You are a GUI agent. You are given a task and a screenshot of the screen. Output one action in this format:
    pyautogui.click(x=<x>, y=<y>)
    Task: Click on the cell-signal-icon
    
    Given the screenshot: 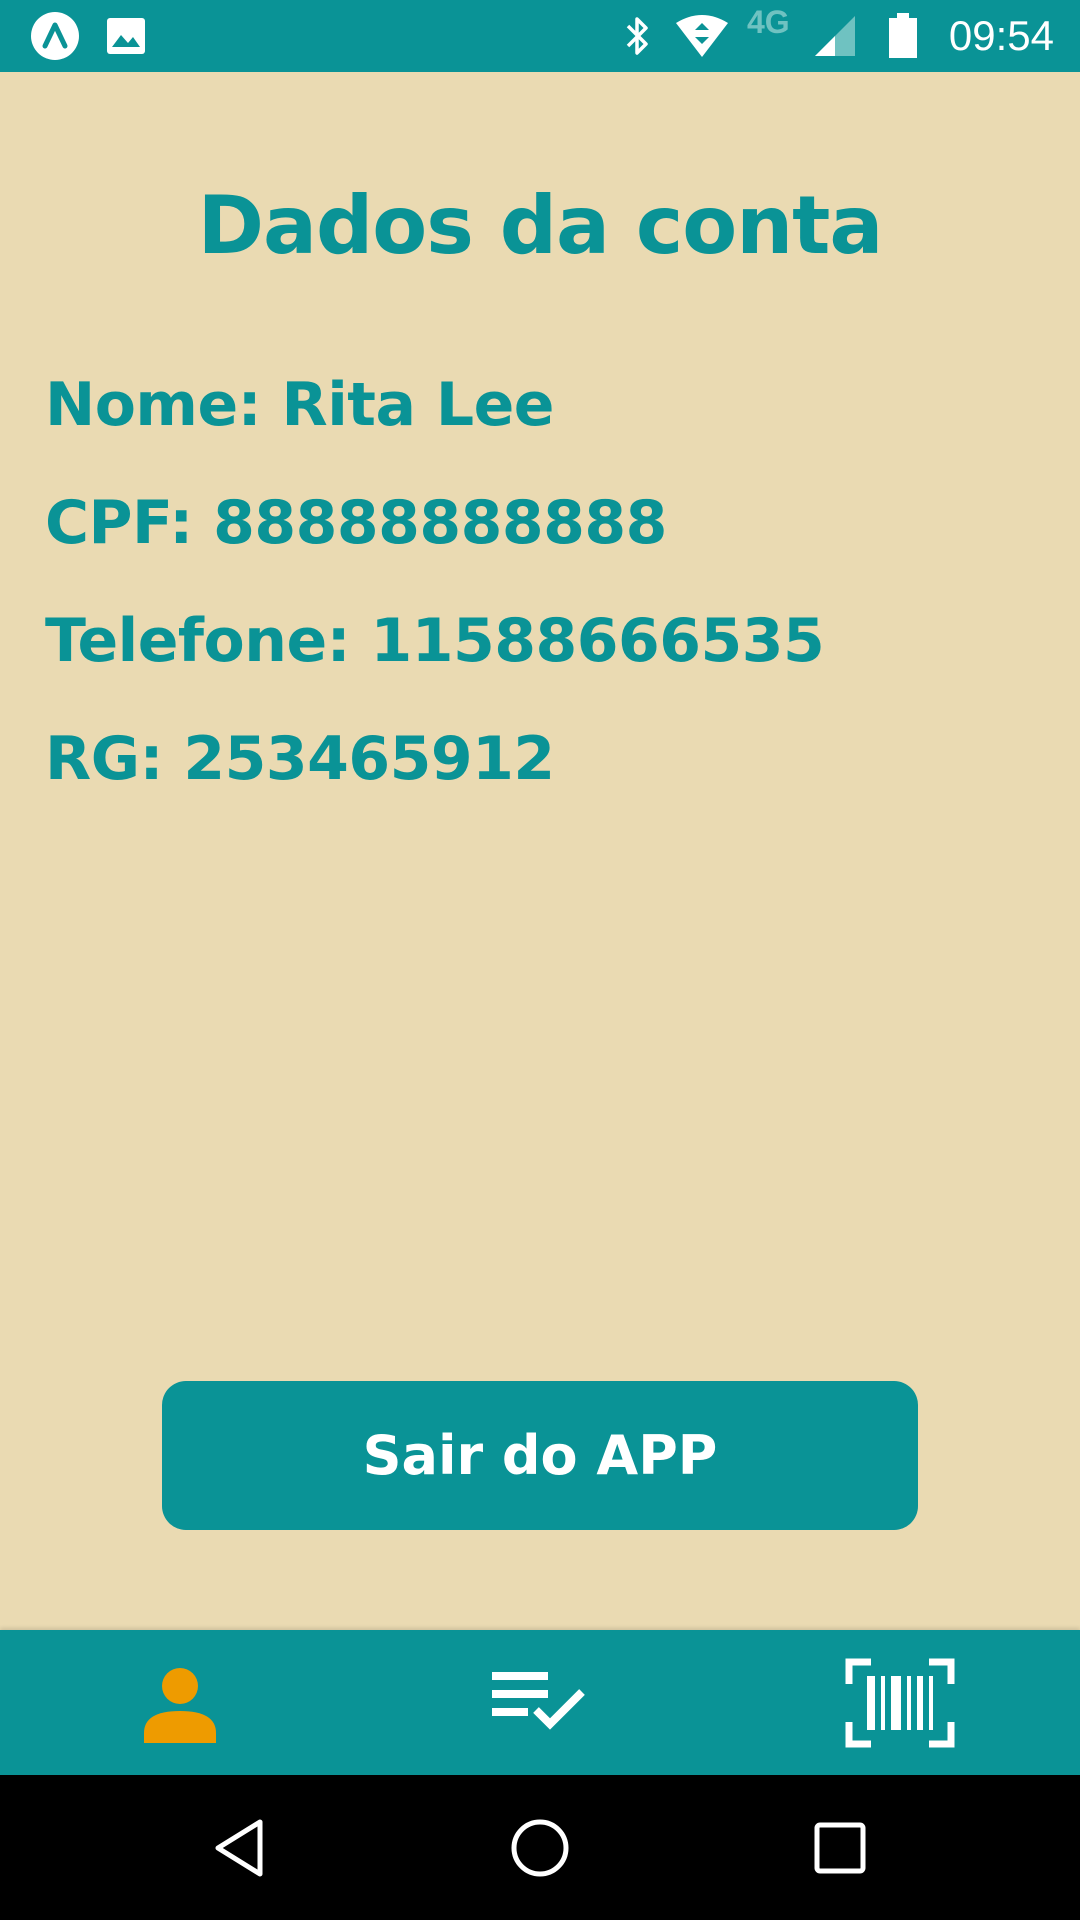 What is the action you would take?
    pyautogui.click(x=835, y=36)
    